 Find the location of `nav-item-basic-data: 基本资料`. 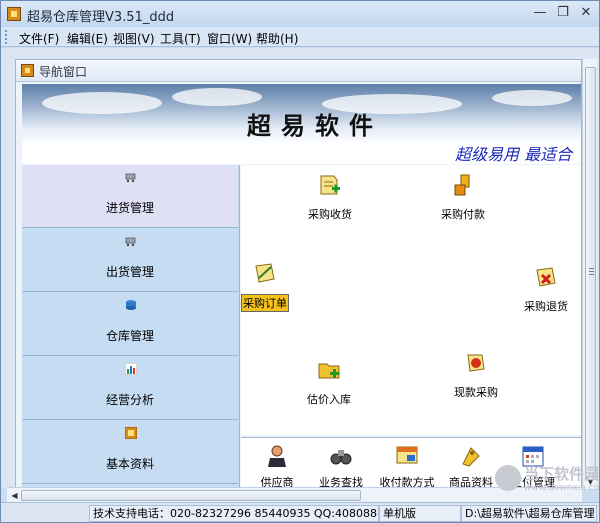

nav-item-basic-data: 基本资料 is located at coordinates (130, 452).